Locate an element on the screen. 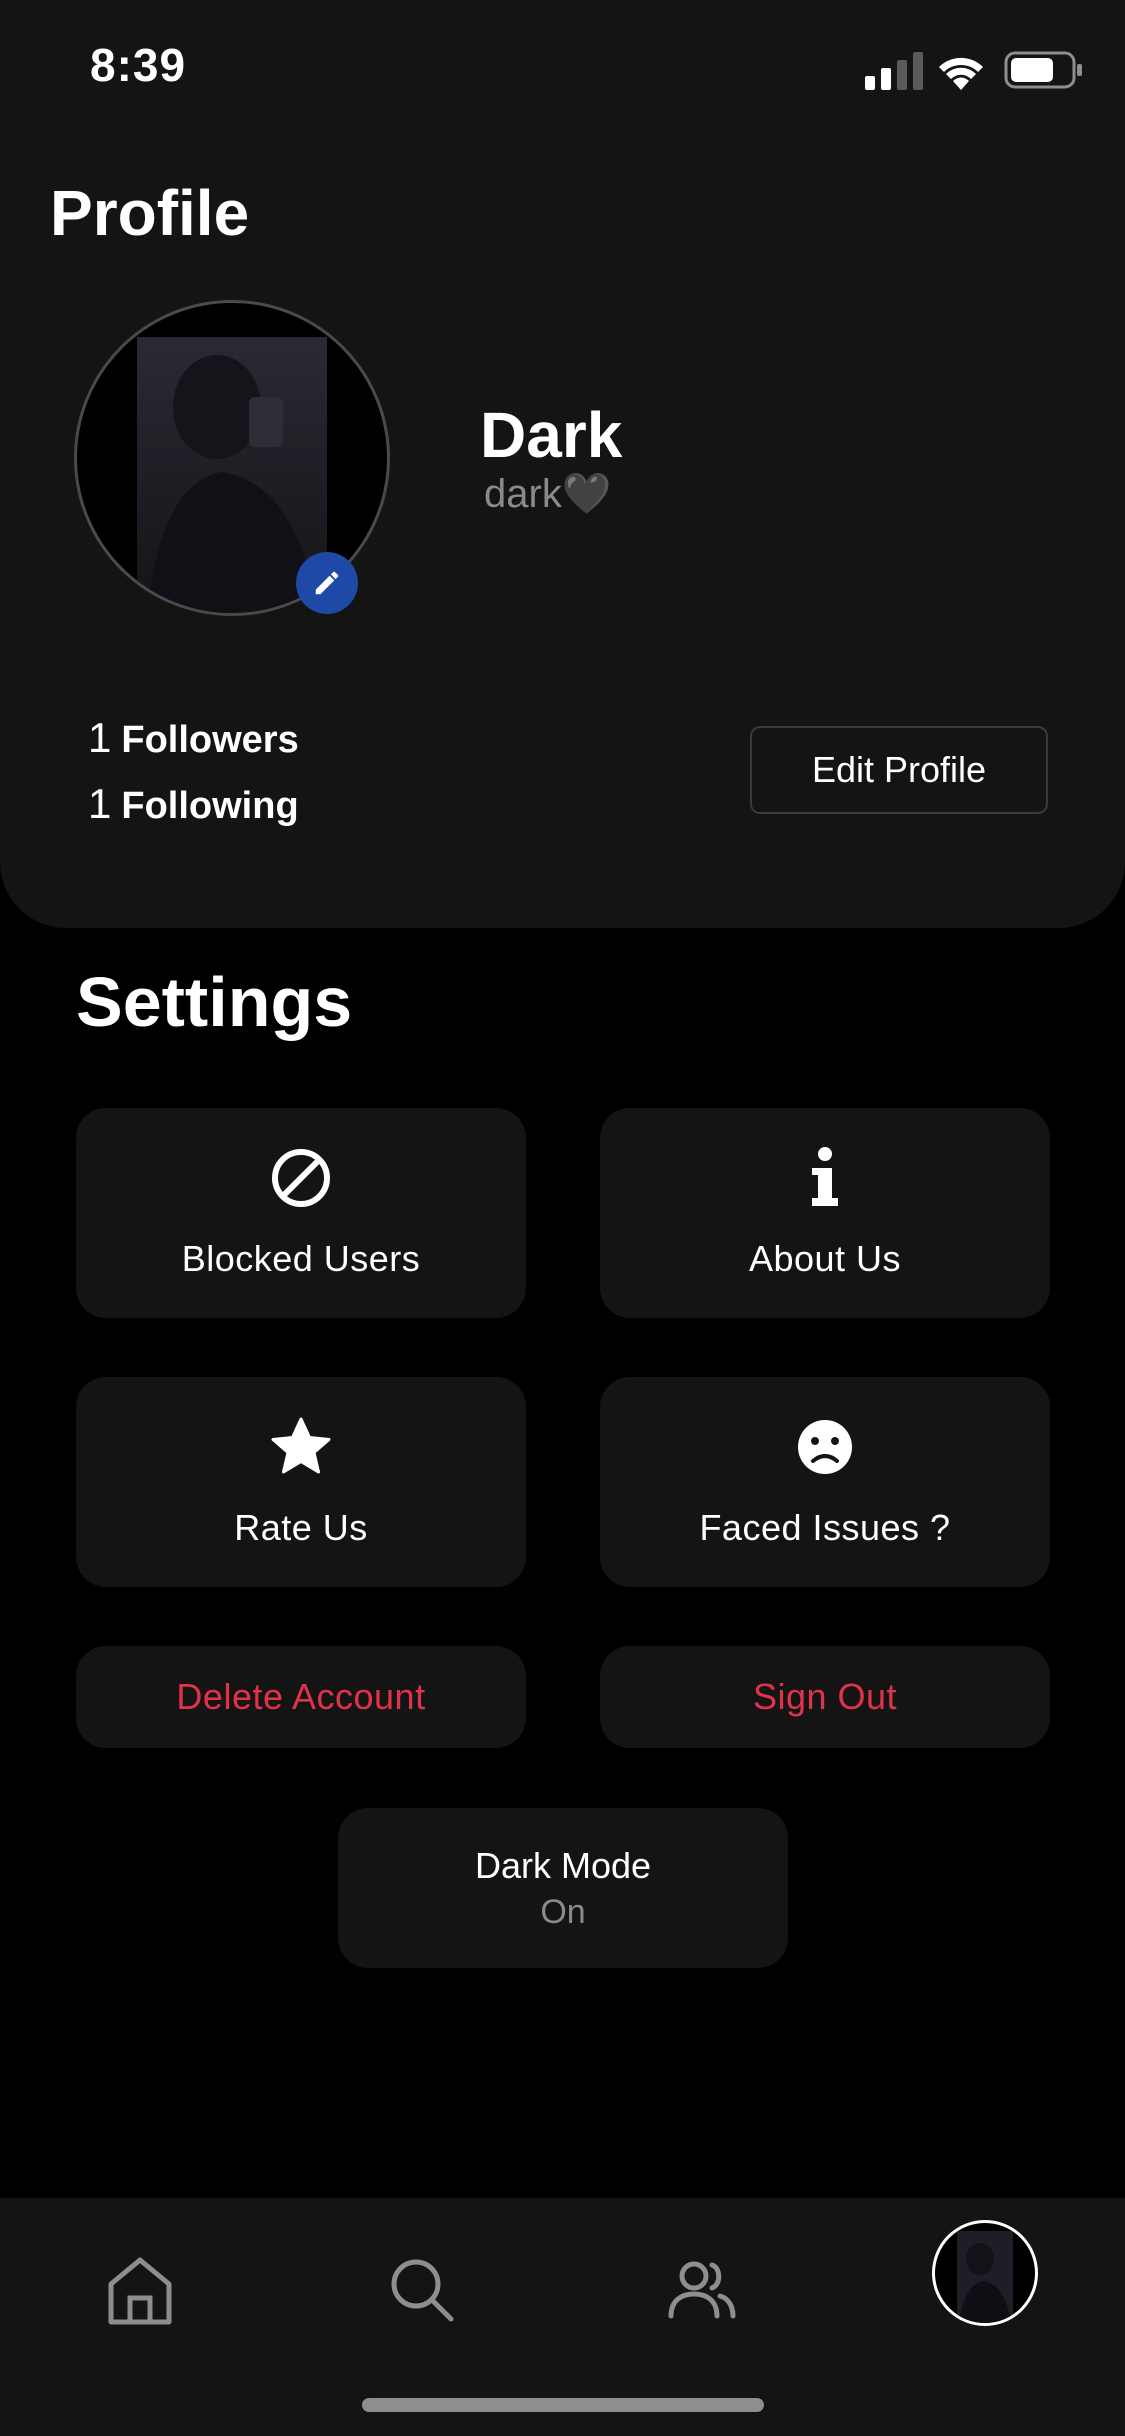  following-stat: 1 Following is located at coordinates (193, 804).